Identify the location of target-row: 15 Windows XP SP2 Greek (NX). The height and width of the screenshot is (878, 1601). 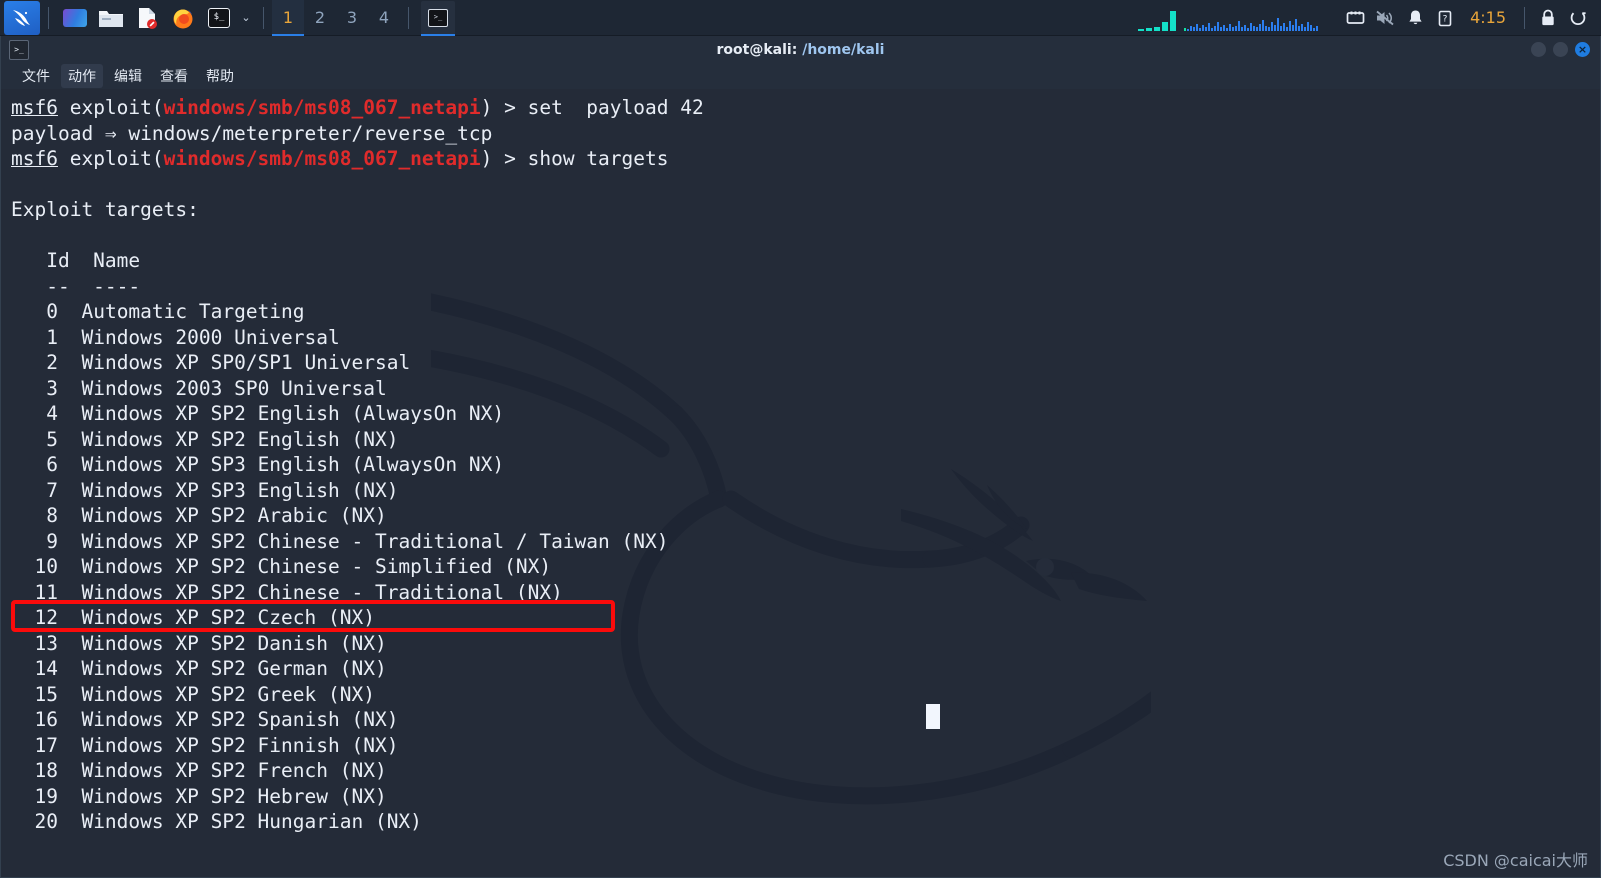
(193, 694).